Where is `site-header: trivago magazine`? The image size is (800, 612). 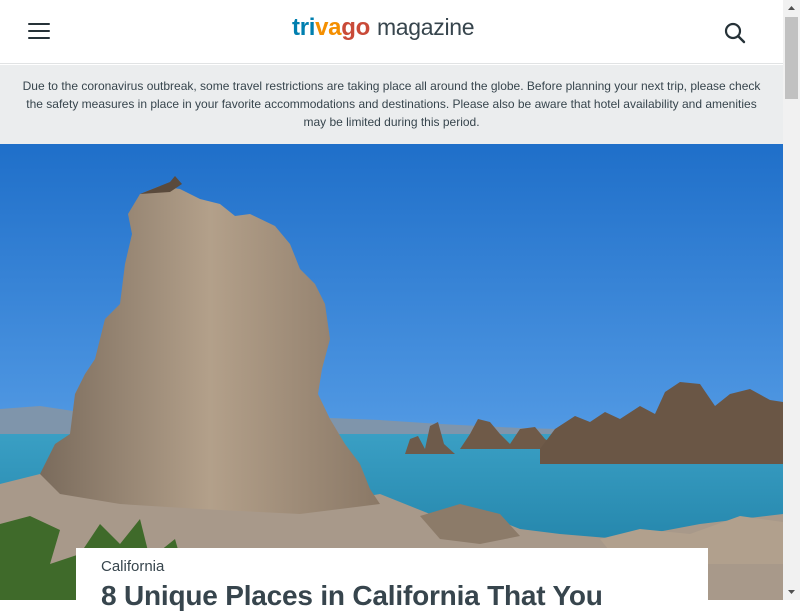
site-header: trivago magazine is located at coordinates (391, 32).